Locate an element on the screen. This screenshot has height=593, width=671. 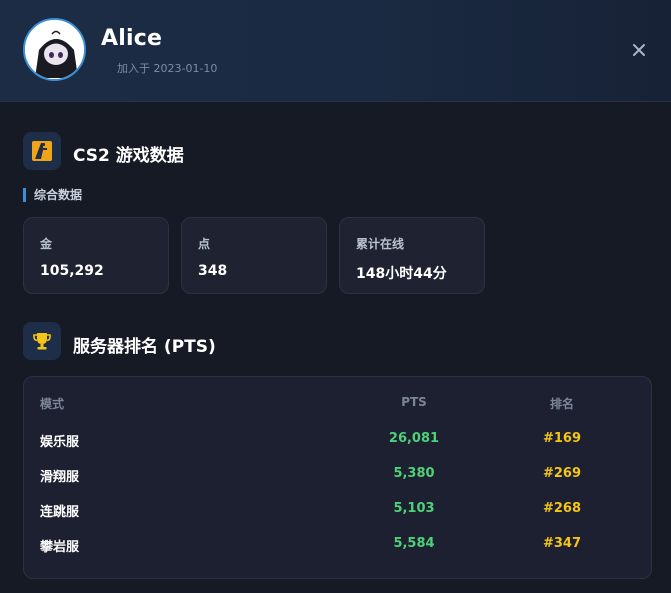
avatar-image is located at coordinates (54, 49).